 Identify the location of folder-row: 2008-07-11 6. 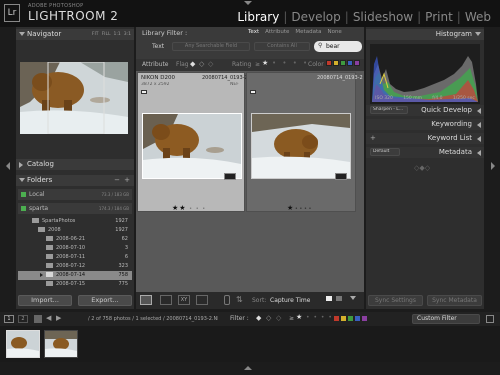
(75, 257).